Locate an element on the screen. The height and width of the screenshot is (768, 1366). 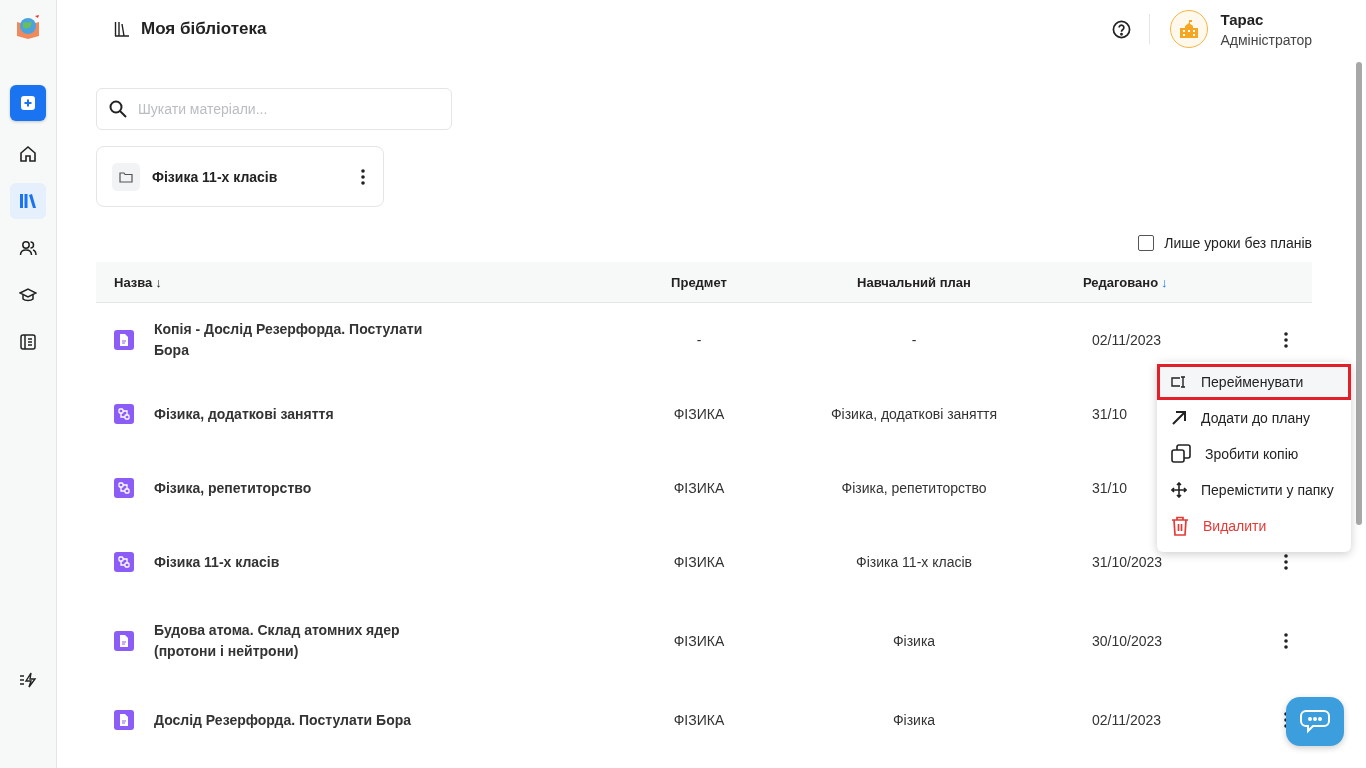
user-name: Тарас is located at coordinates (1242, 19).